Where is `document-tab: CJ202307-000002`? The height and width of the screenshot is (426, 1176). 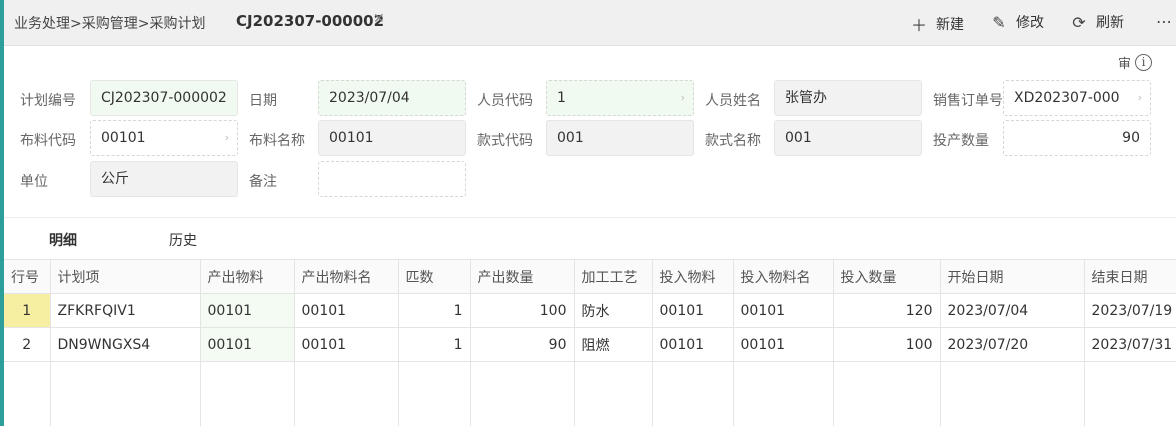
document-tab: CJ202307-000002 is located at coordinates (310, 21).